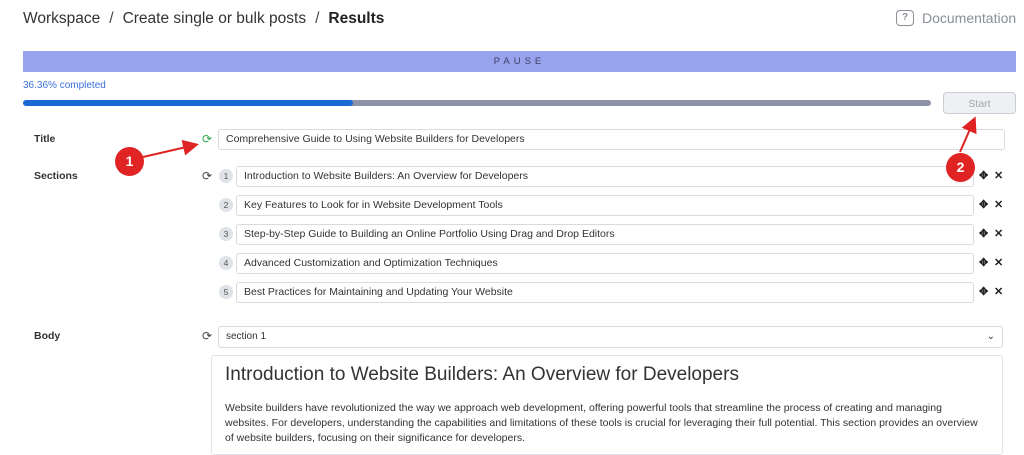  I want to click on annotation-badge-1: 1, so click(129, 161).